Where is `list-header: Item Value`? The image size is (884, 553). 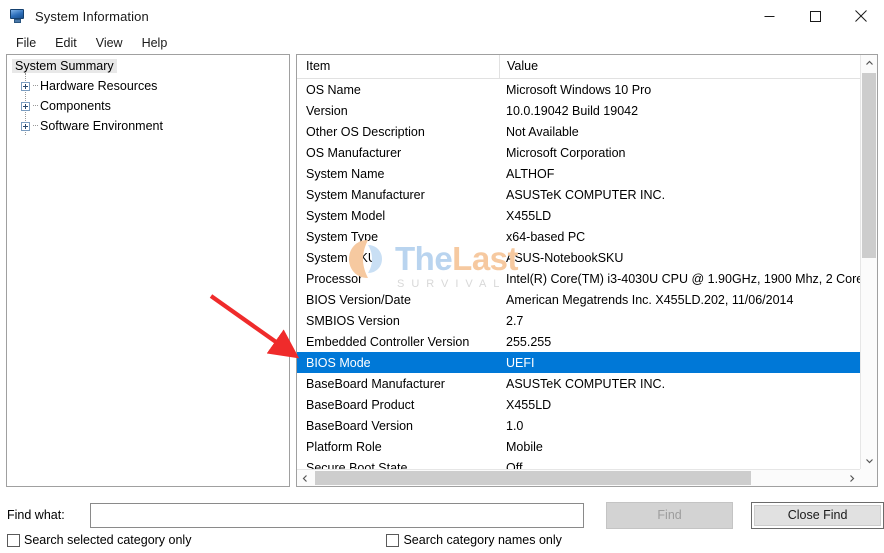
list-header: Item Value is located at coordinates (578, 67).